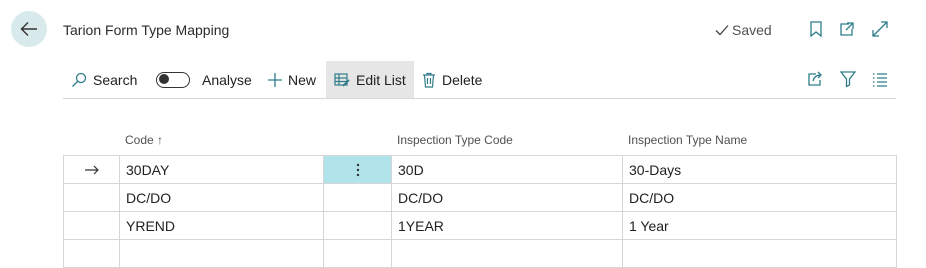 This screenshot has height=268, width=926. I want to click on search-icon, so click(79, 80).